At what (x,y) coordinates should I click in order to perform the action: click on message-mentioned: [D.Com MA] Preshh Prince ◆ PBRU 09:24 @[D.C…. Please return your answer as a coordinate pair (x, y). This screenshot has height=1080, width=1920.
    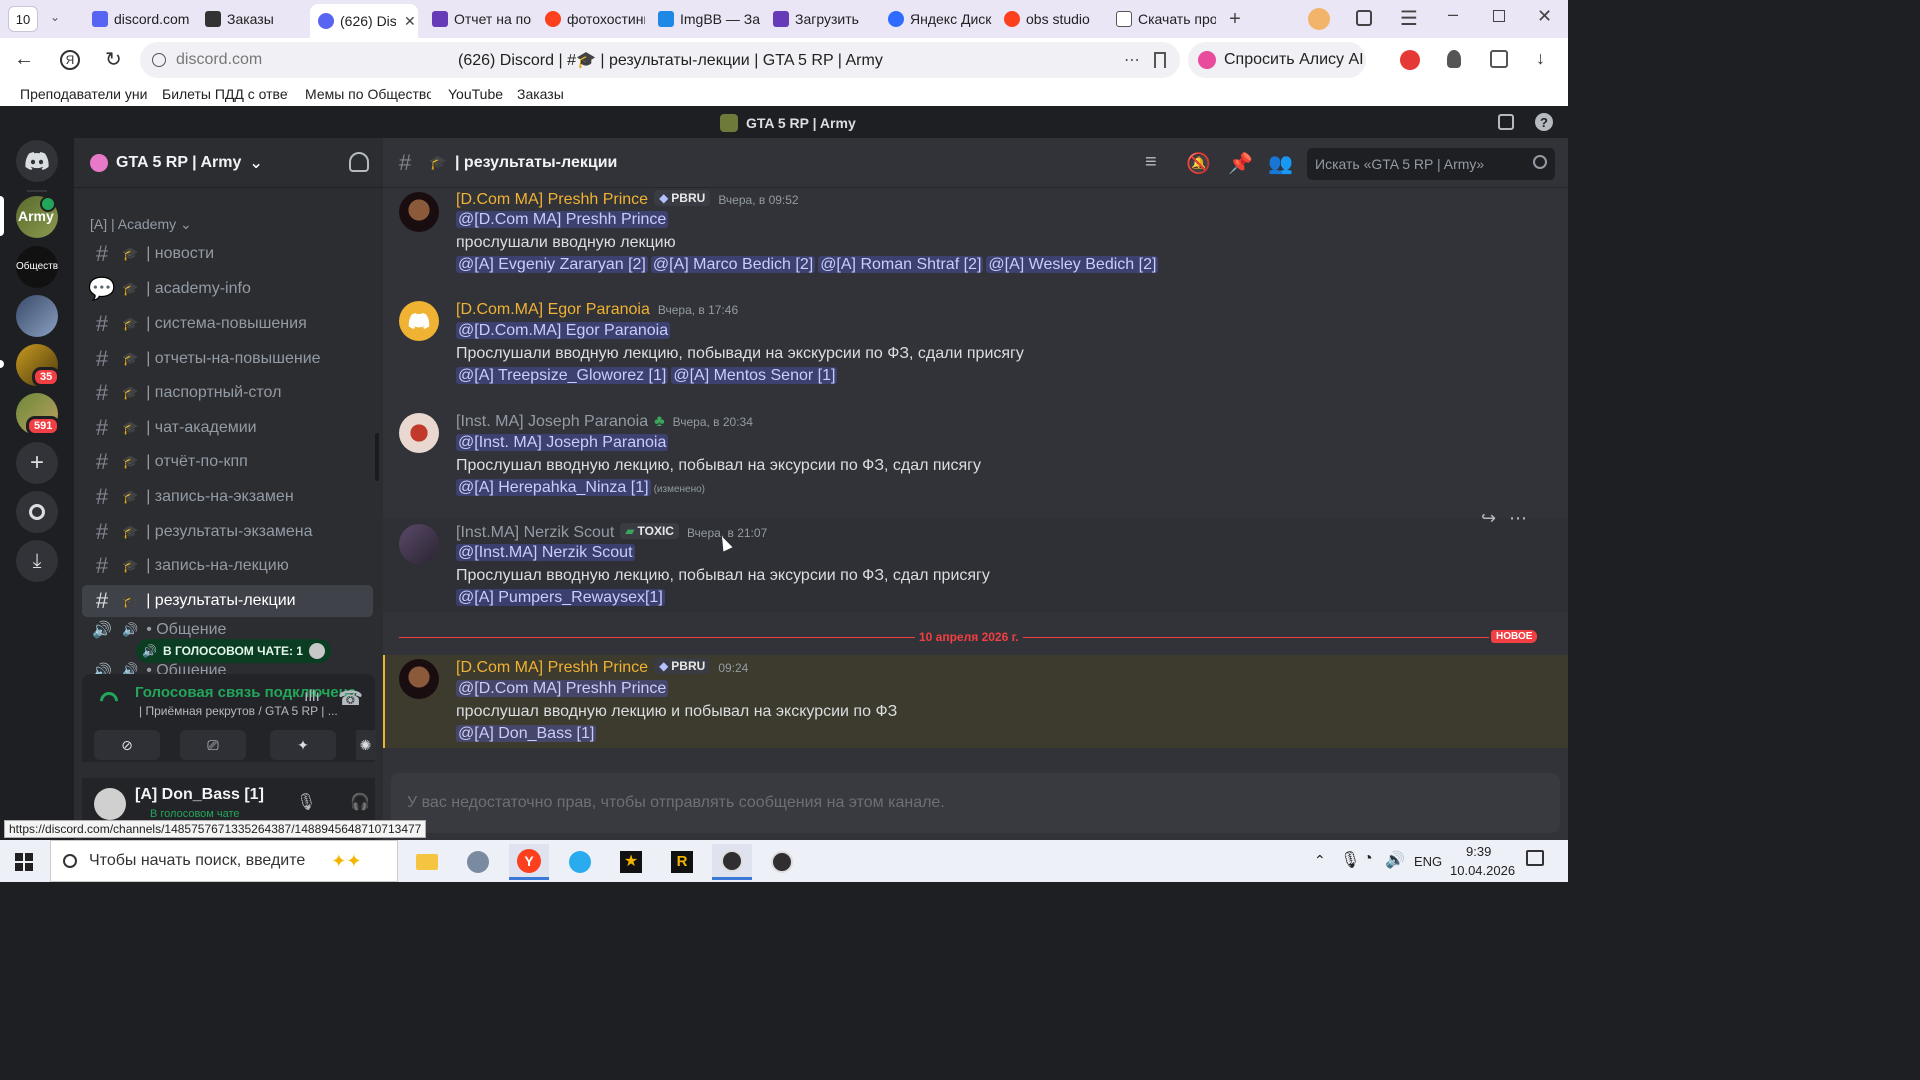
    Looking at the image, I should click on (975, 701).